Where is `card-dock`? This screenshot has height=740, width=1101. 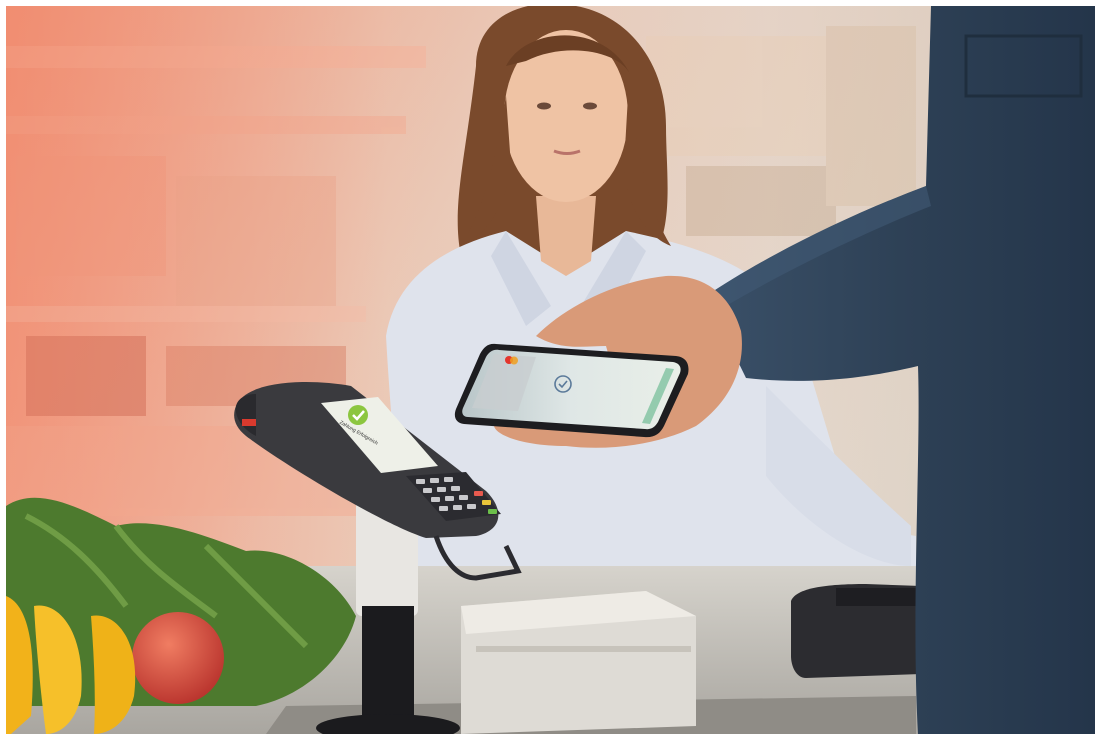
card-dock is located at coordinates (856, 631).